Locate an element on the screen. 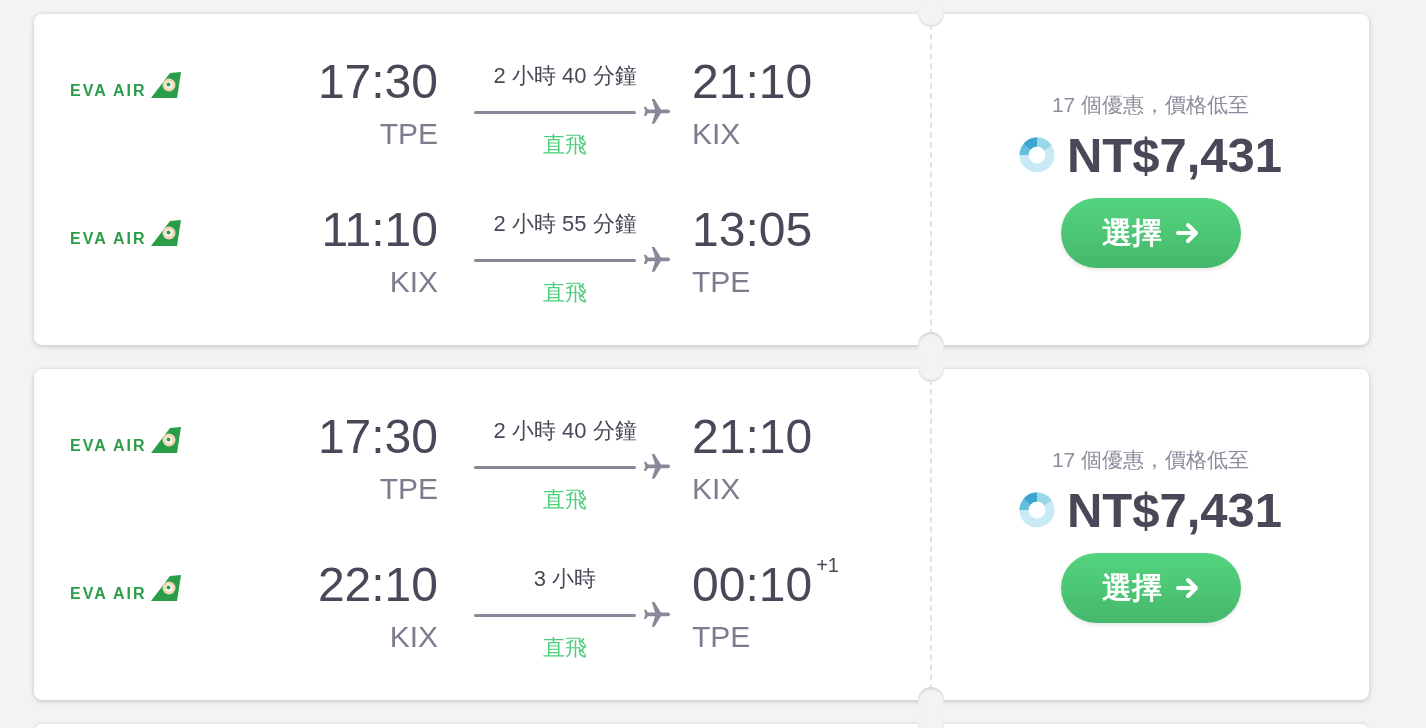  departure-time: 11:10 is located at coordinates (379, 230).